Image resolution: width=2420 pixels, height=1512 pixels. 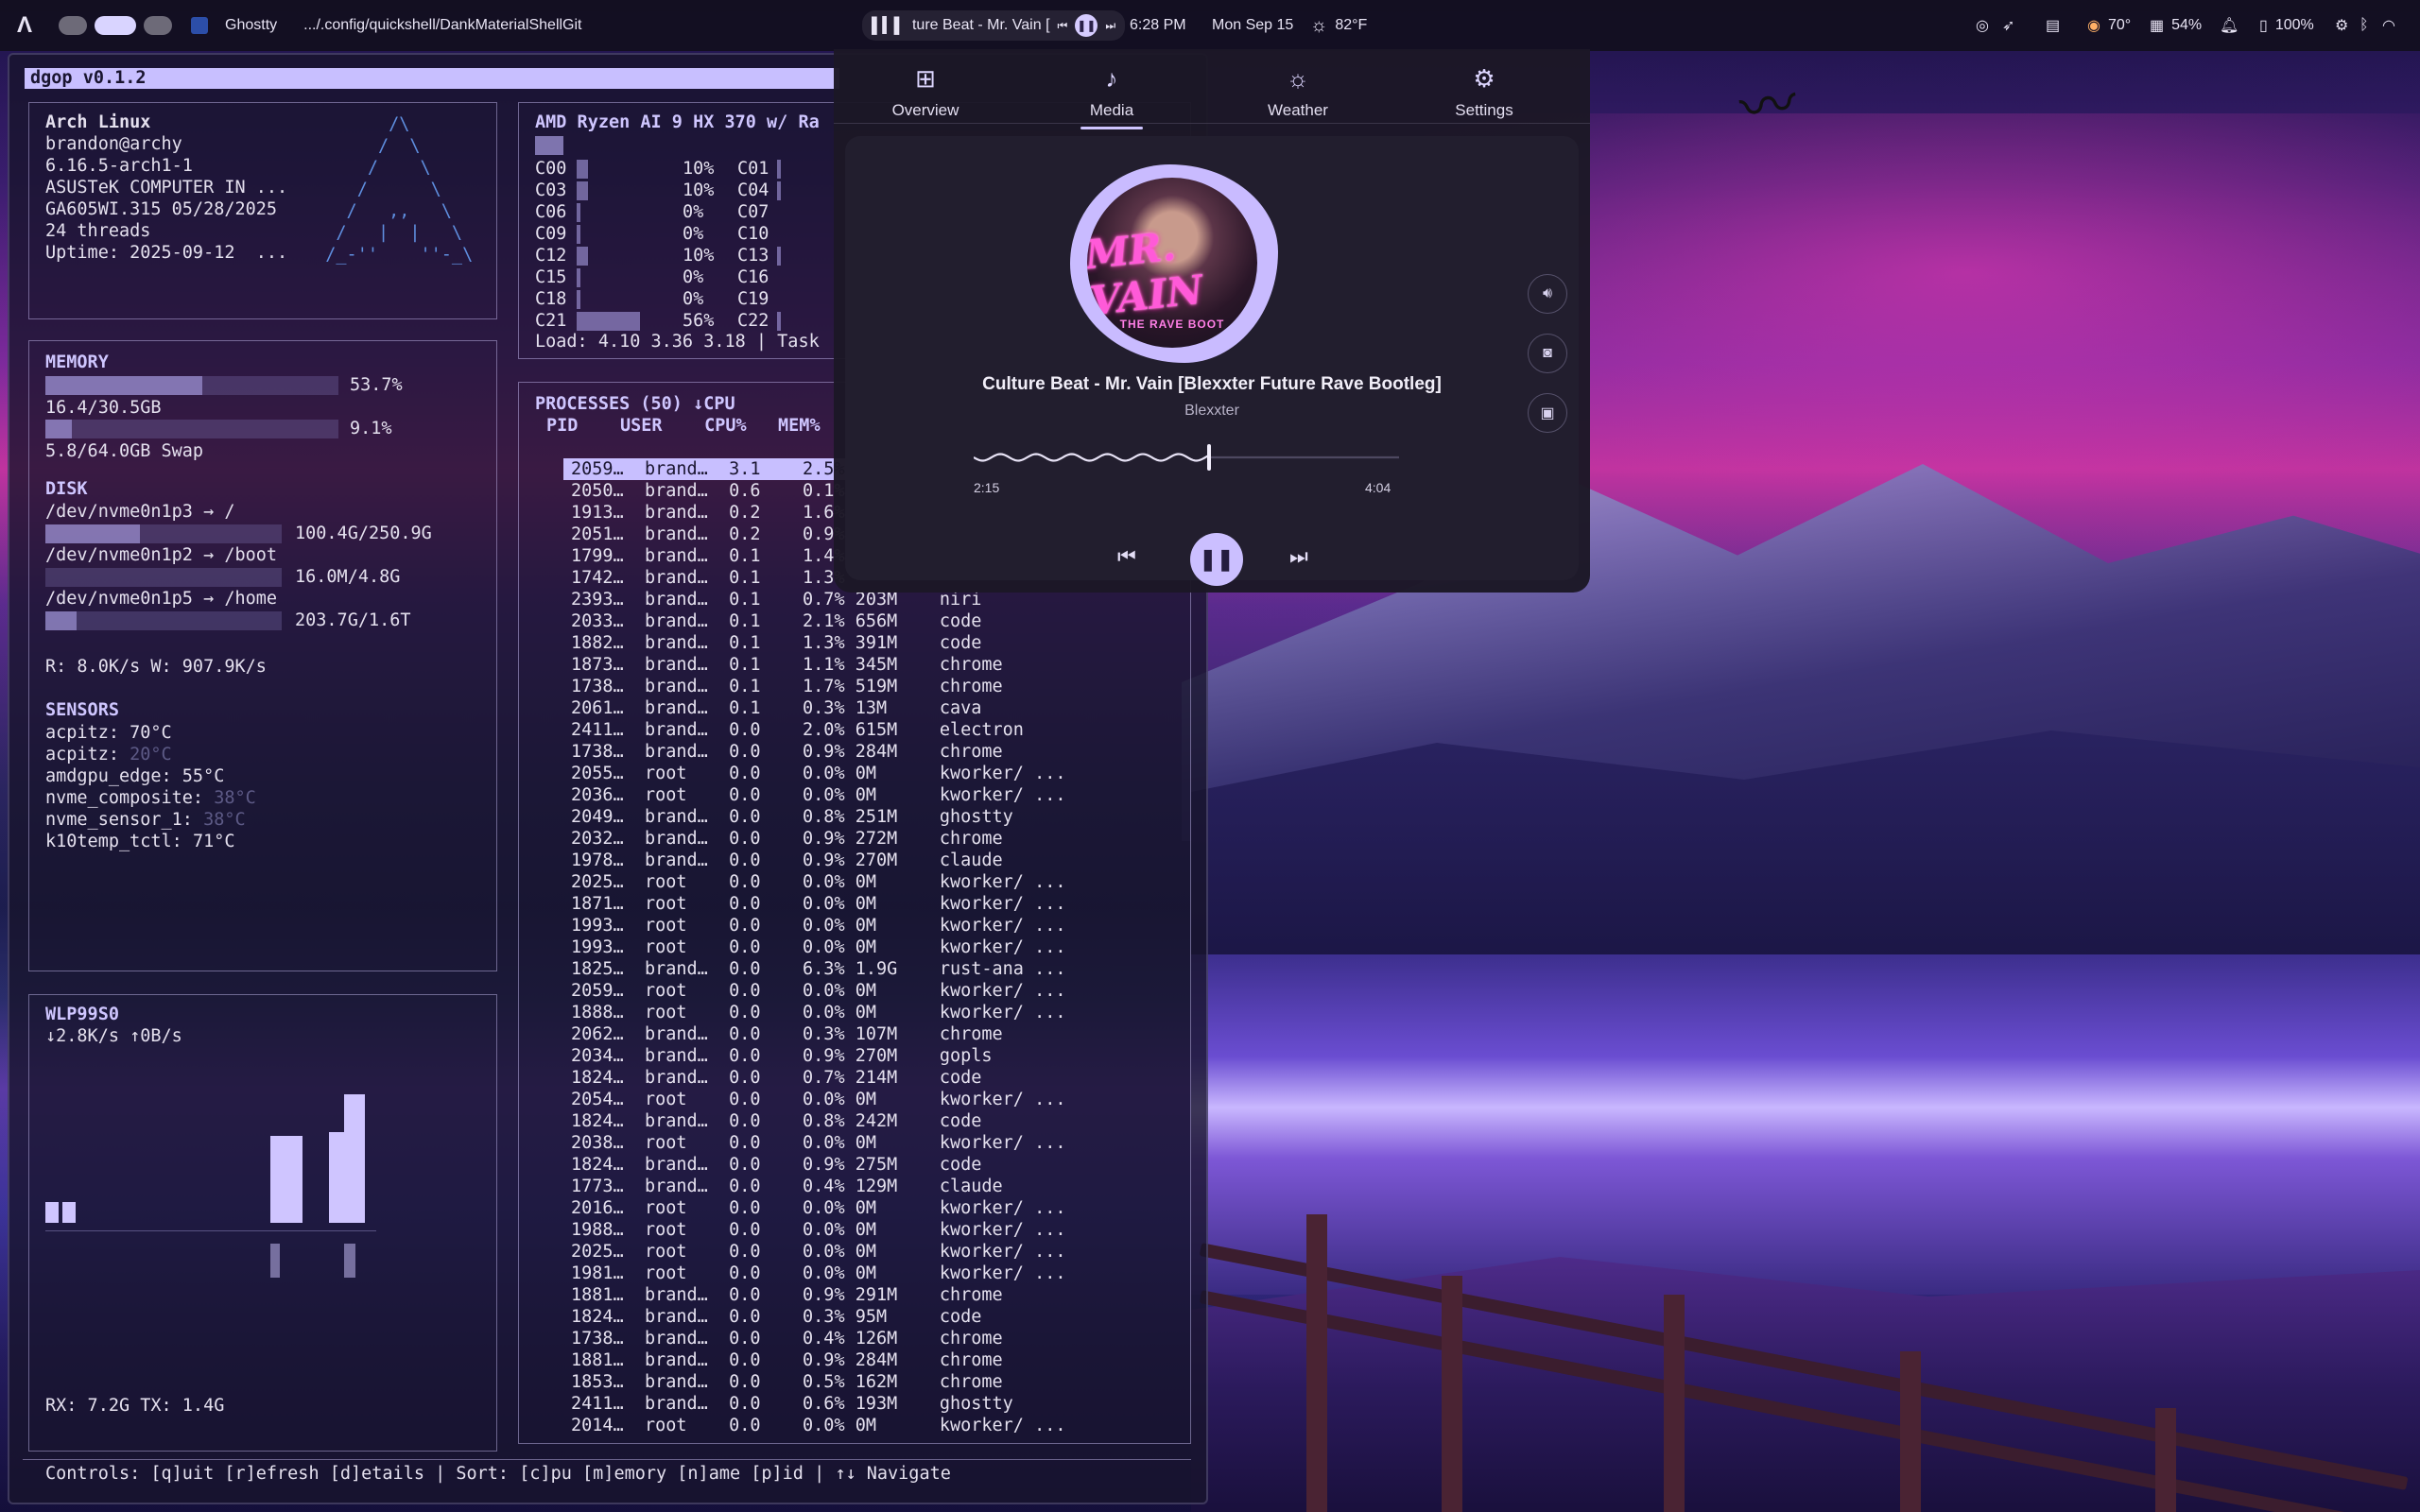 What do you see at coordinates (150, 798) in the screenshot?
I see `sensor-row: nvme_composite: 38°C` at bounding box center [150, 798].